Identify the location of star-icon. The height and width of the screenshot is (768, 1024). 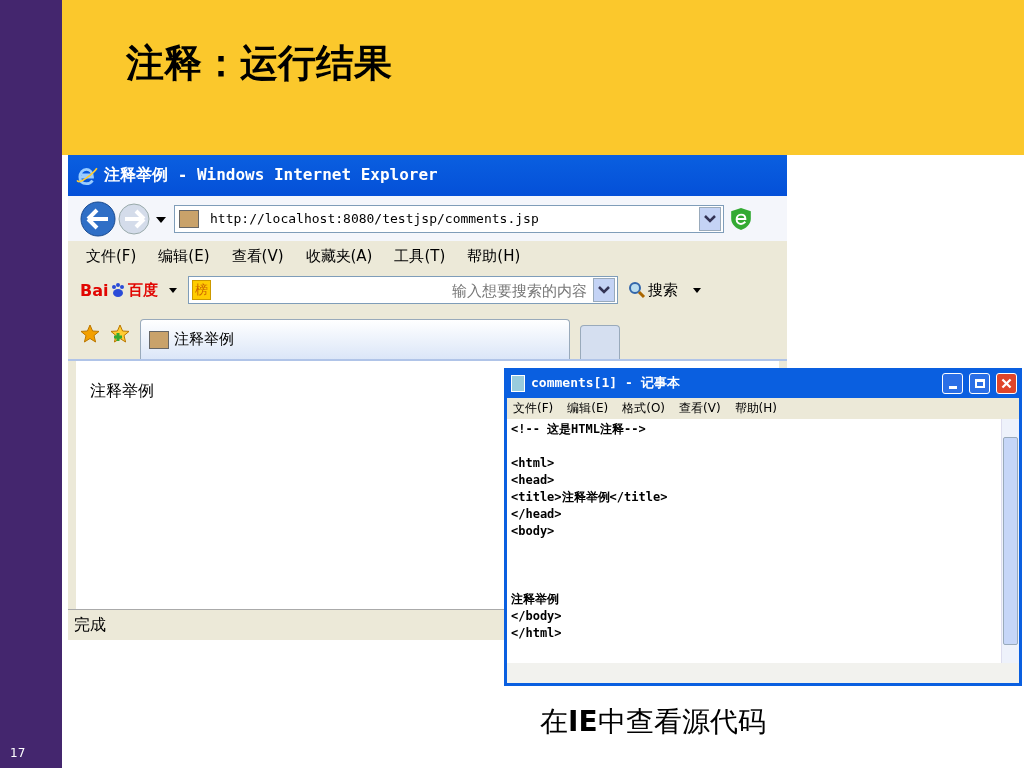
(90, 334).